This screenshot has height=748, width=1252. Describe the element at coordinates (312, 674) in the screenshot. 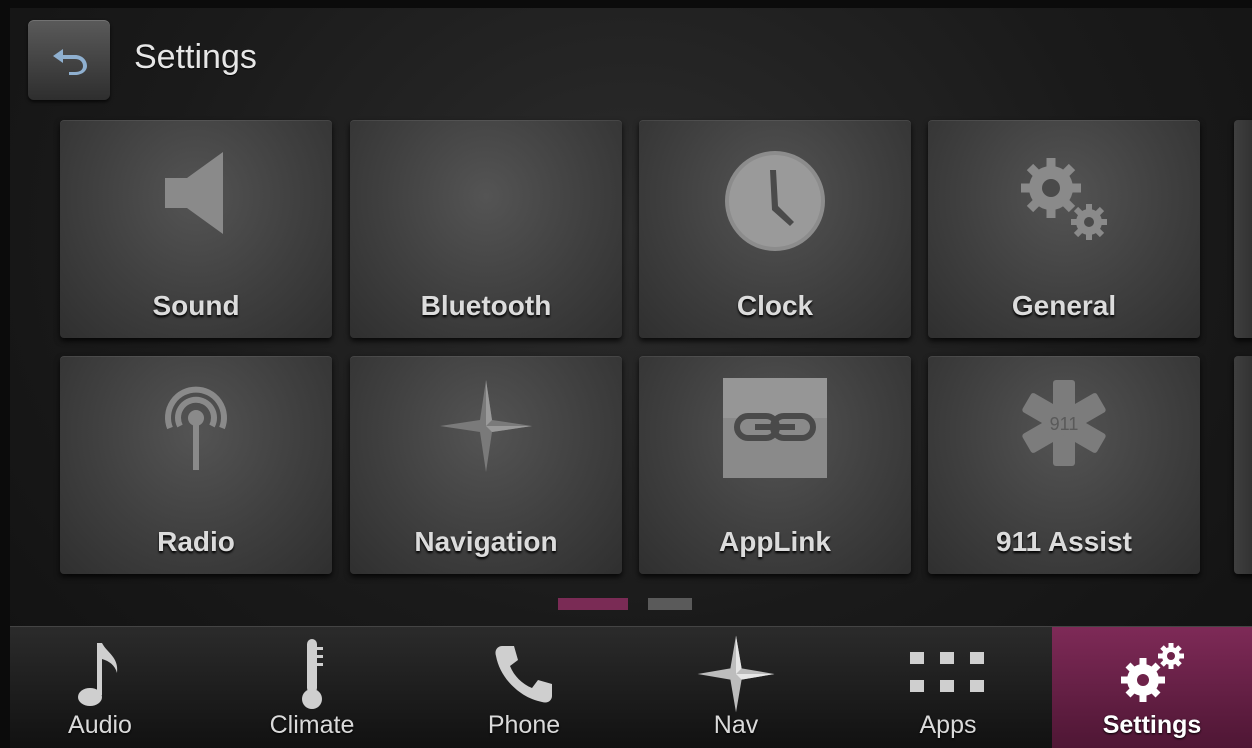

I see `thermometer-icon` at that location.